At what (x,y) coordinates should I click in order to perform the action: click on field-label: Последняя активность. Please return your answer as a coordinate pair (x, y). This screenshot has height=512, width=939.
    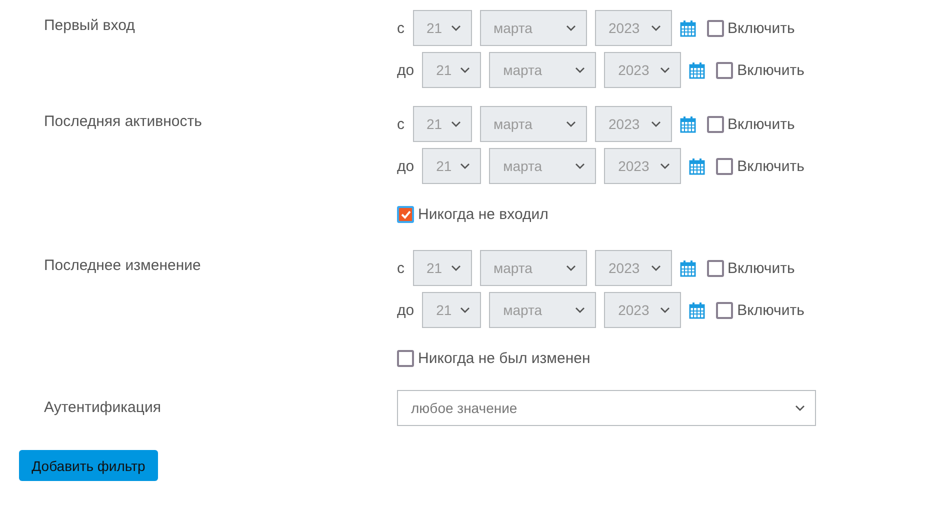
    Looking at the image, I should click on (123, 122).